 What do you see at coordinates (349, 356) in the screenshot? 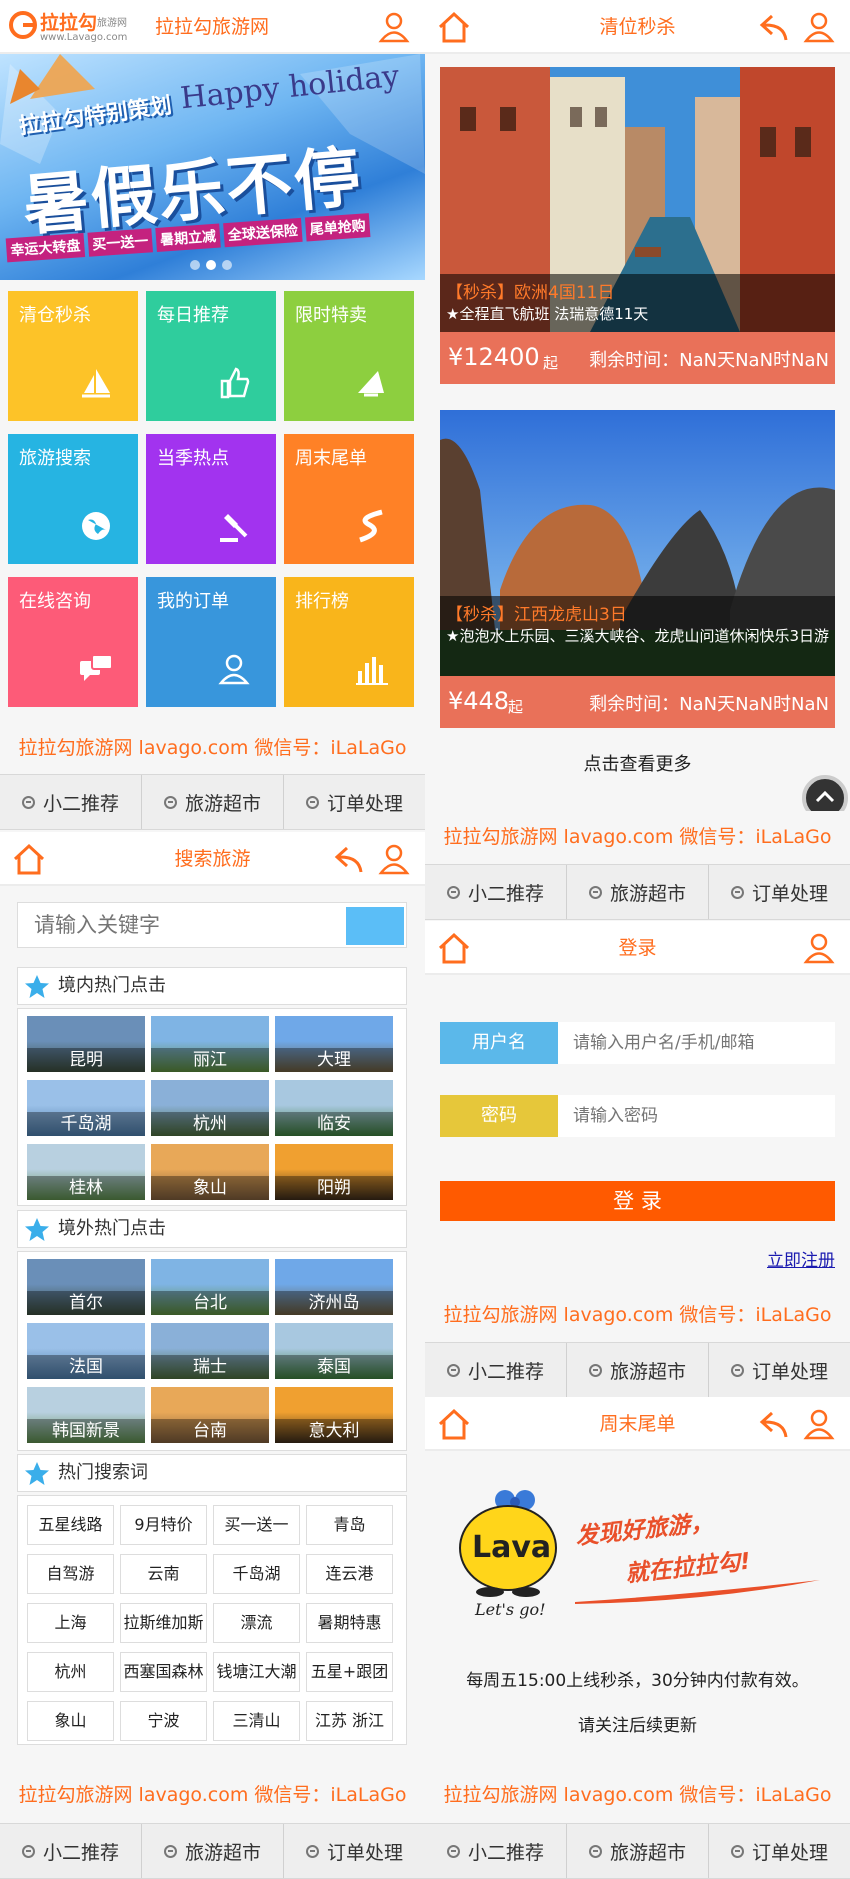
I see `tile-limited: 限时特卖` at bounding box center [349, 356].